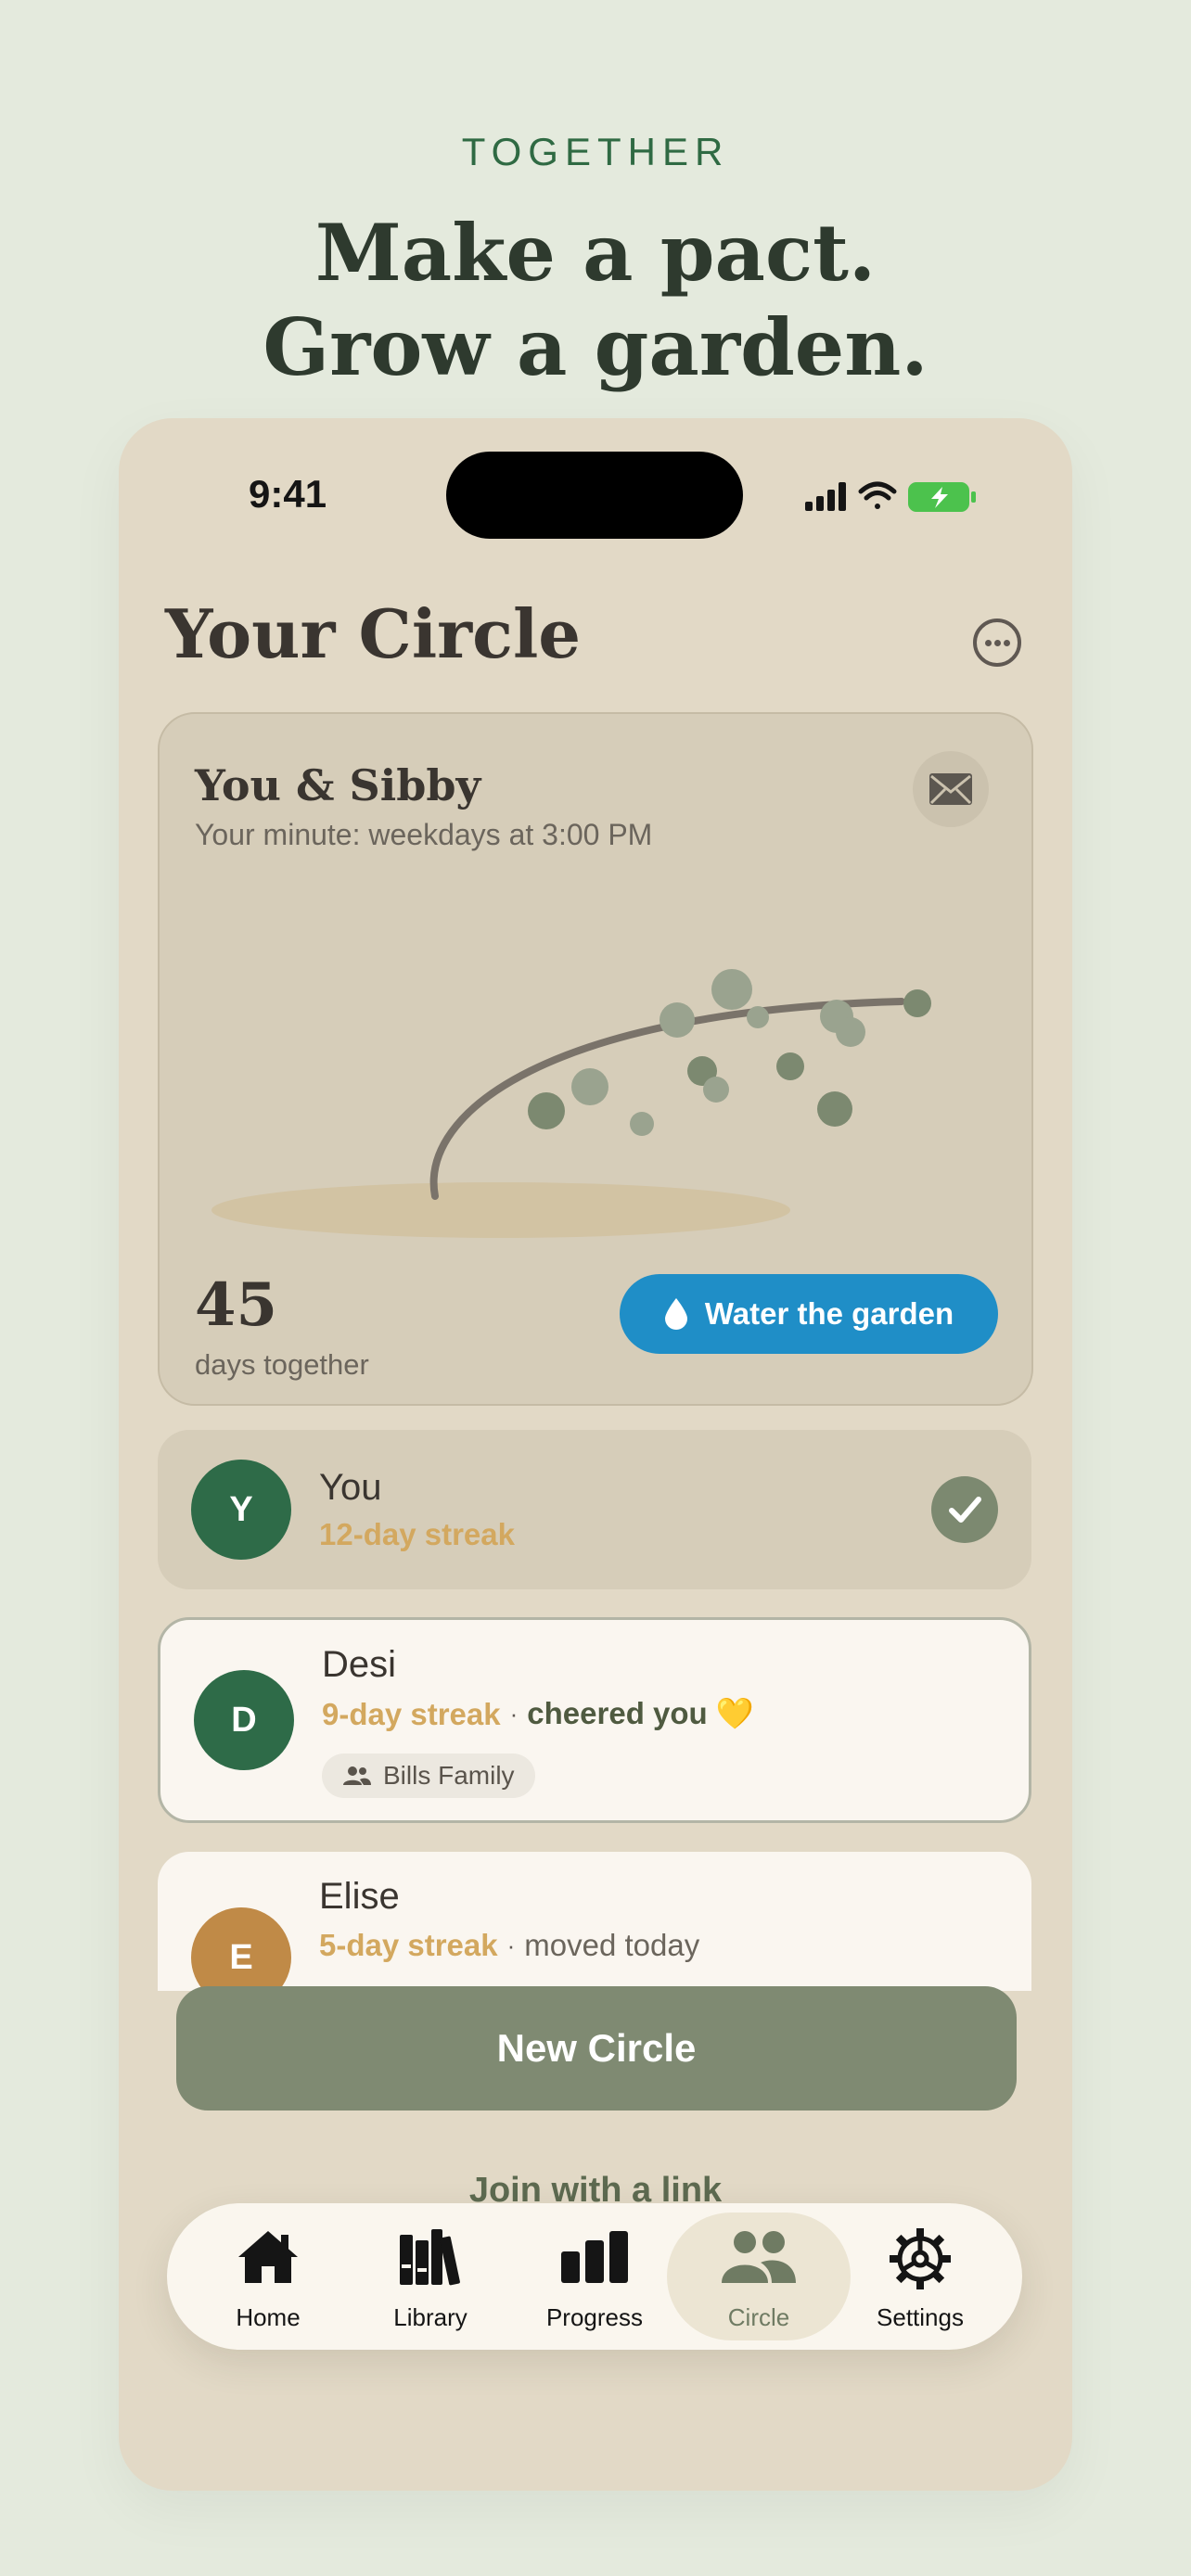 The width and height of the screenshot is (1191, 2576). I want to click on tab-circle: Circle, so click(759, 2276).